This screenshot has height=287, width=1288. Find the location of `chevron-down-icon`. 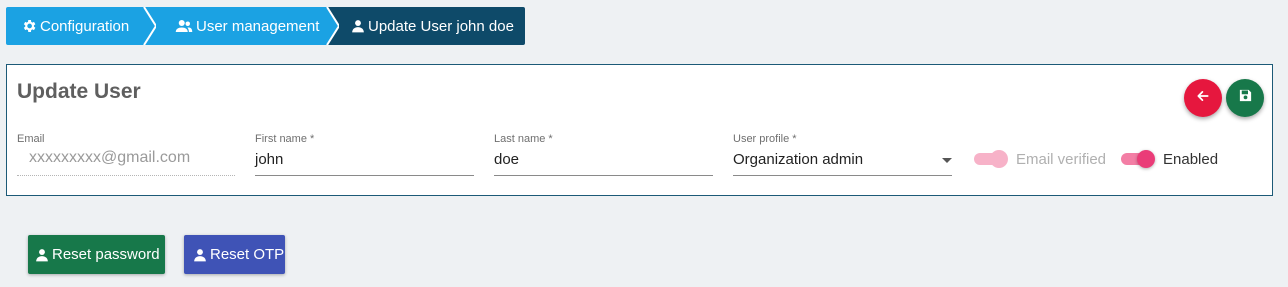

chevron-down-icon is located at coordinates (947, 160).